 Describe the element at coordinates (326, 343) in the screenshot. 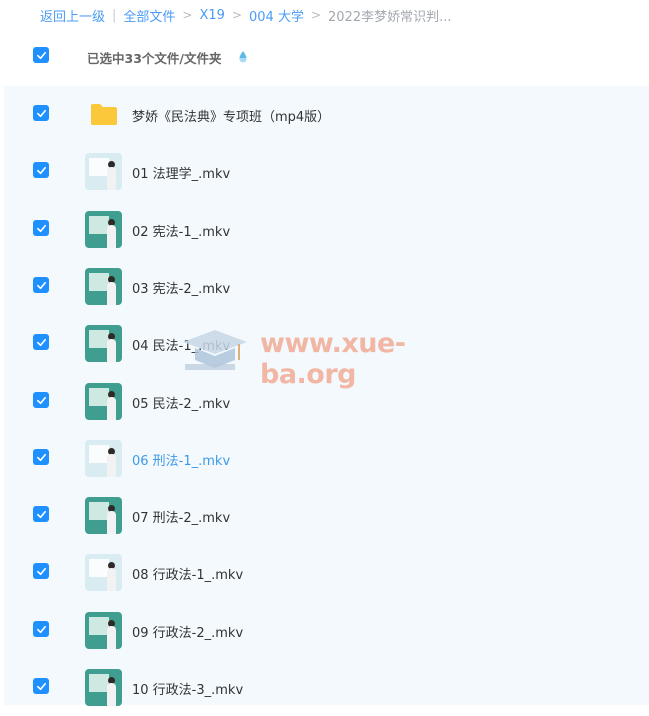

I see `file-row: 04 民法-1_.mkv` at that location.